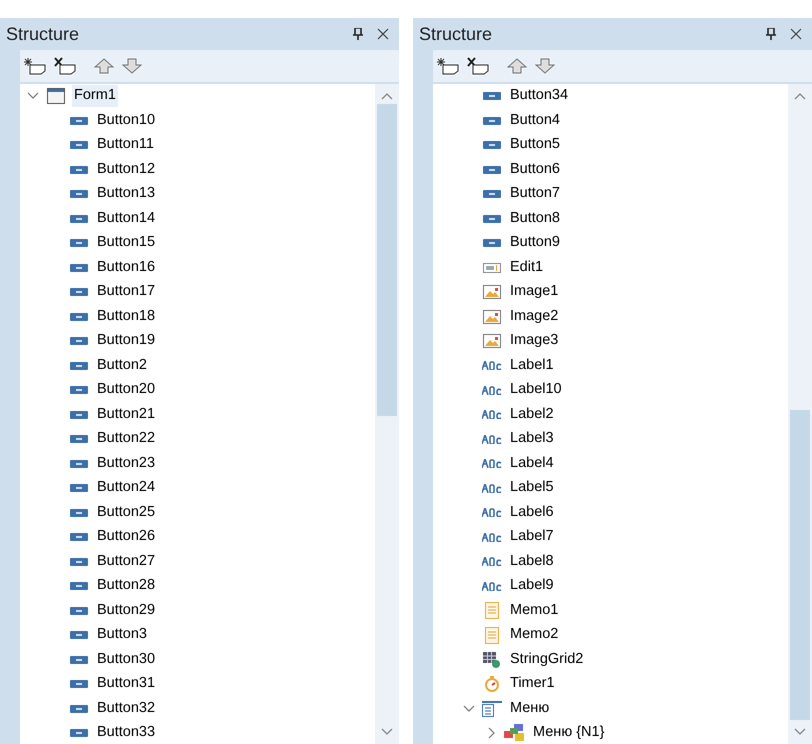  Describe the element at coordinates (126, 659) in the screenshot. I see `tree-item: Button30` at that location.